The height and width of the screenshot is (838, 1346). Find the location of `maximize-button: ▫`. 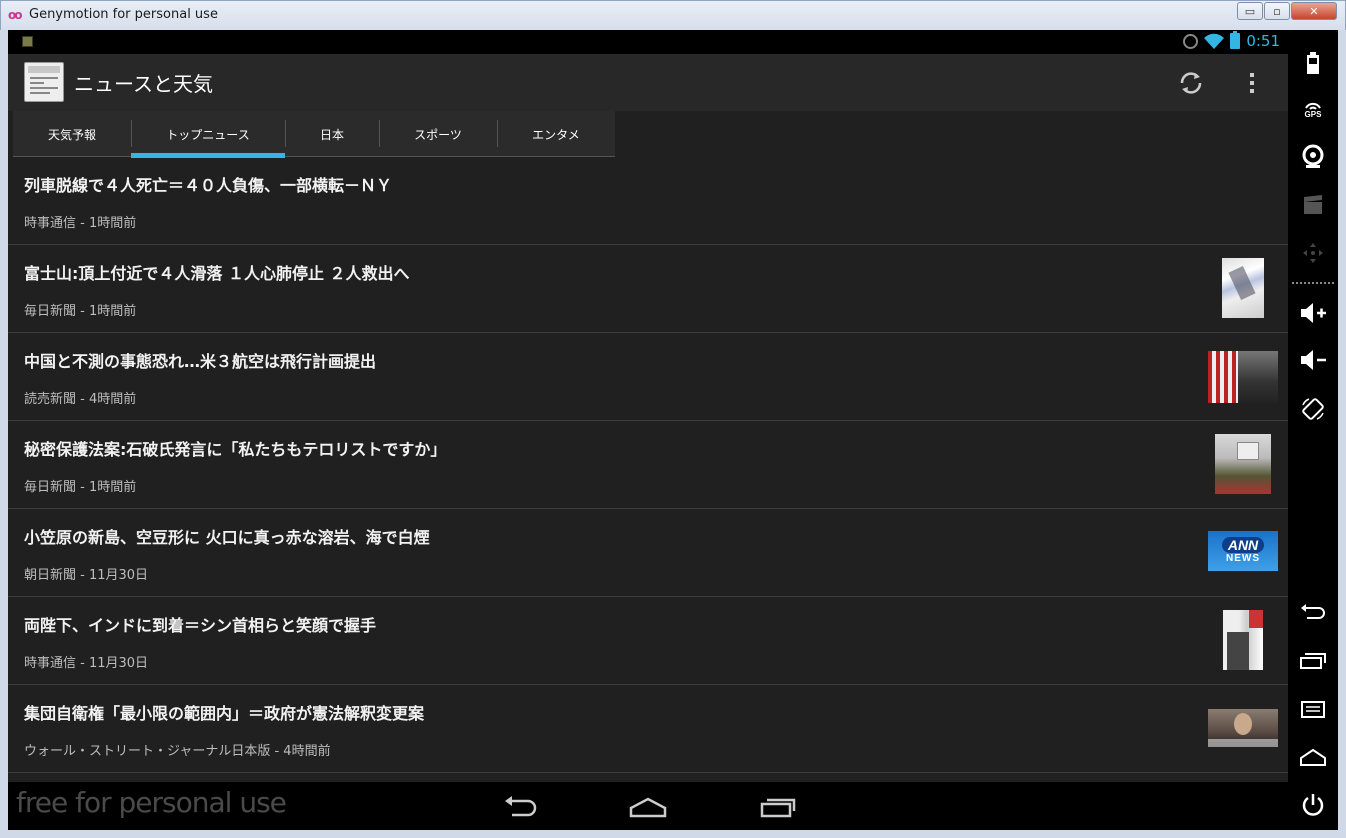

maximize-button: ▫ is located at coordinates (1277, 11).